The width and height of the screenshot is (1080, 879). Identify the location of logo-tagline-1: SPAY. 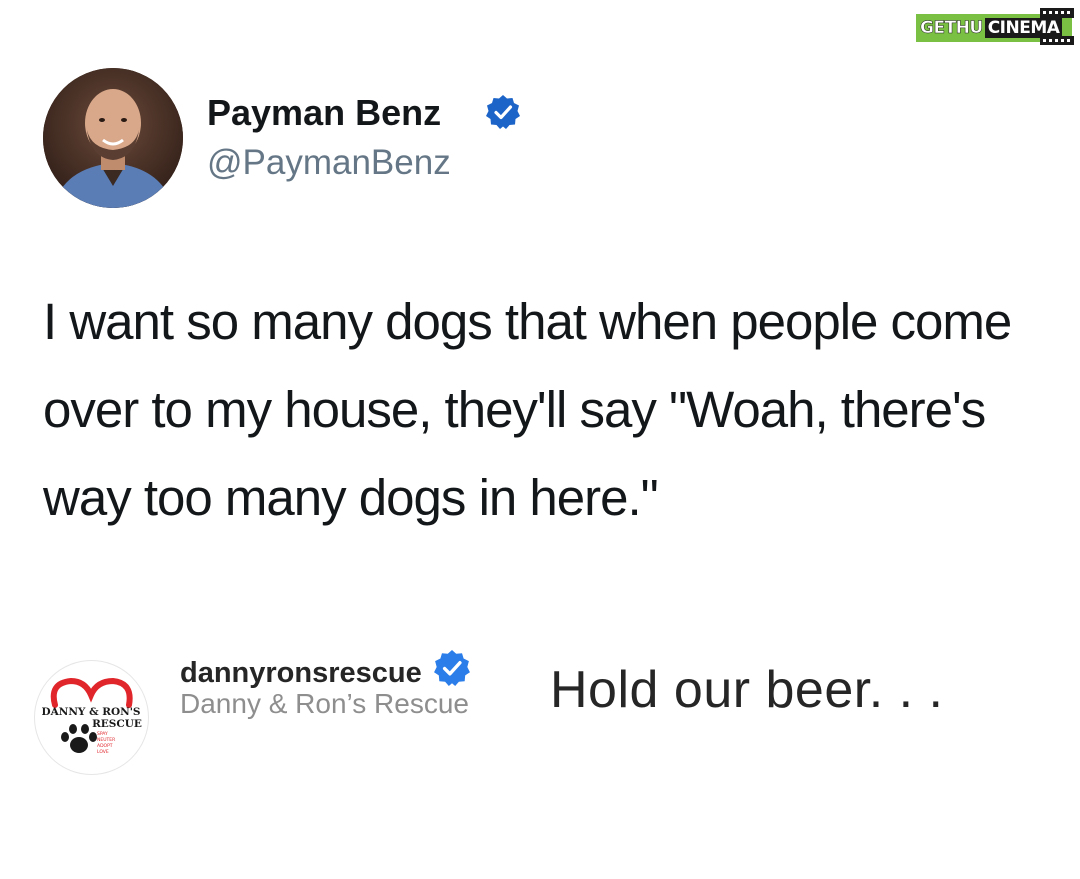
(102, 734).